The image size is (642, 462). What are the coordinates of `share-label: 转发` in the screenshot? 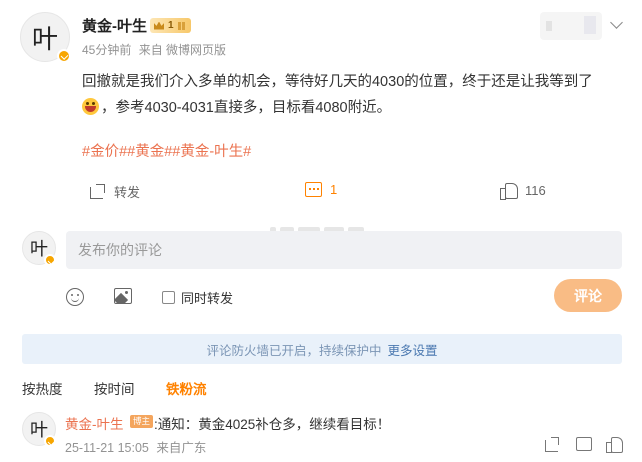 It's located at (127, 192).